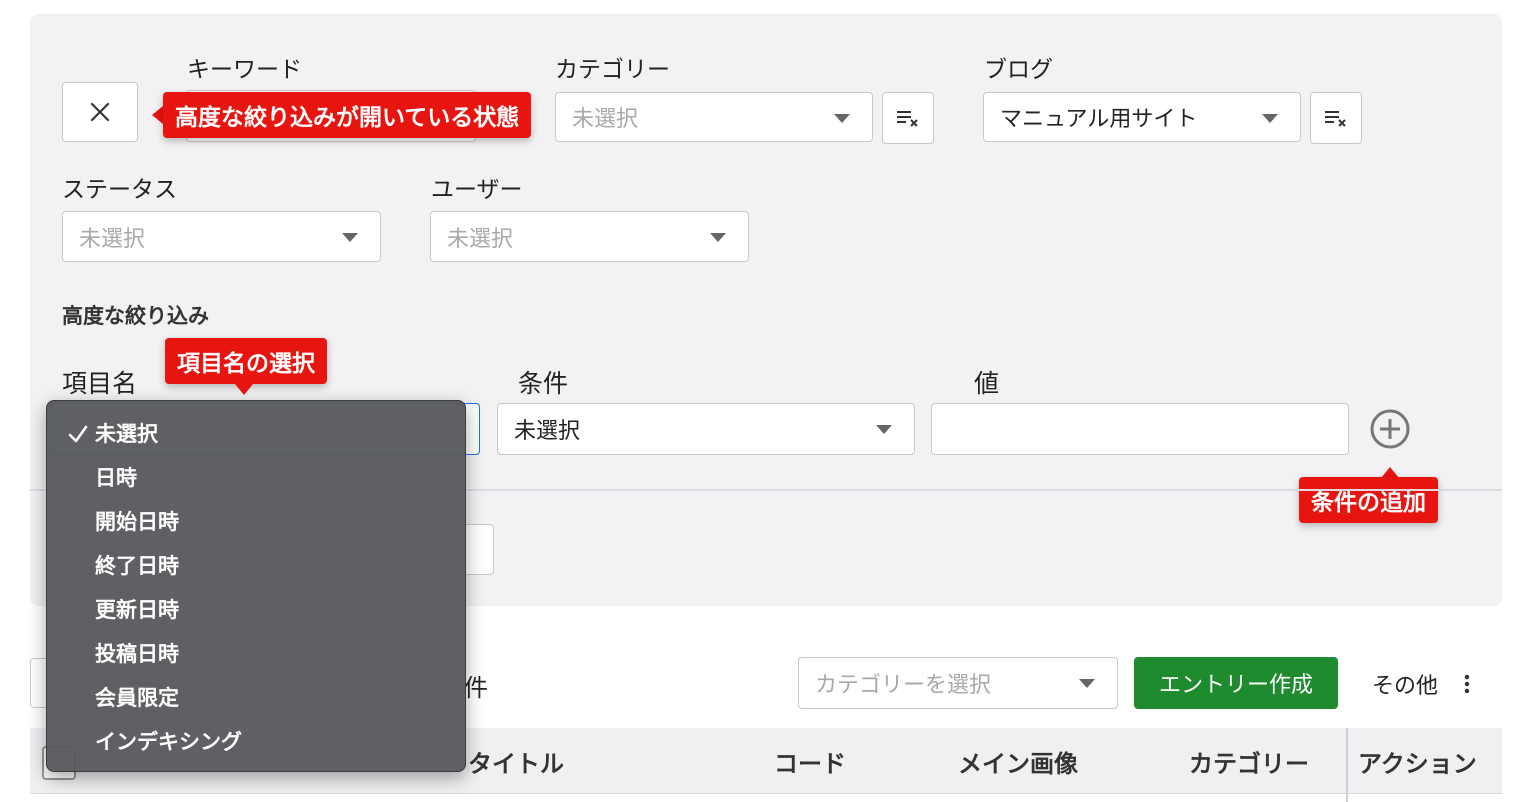  What do you see at coordinates (137, 698) in the screenshot?
I see `menu-item-label: 会員限定` at bounding box center [137, 698].